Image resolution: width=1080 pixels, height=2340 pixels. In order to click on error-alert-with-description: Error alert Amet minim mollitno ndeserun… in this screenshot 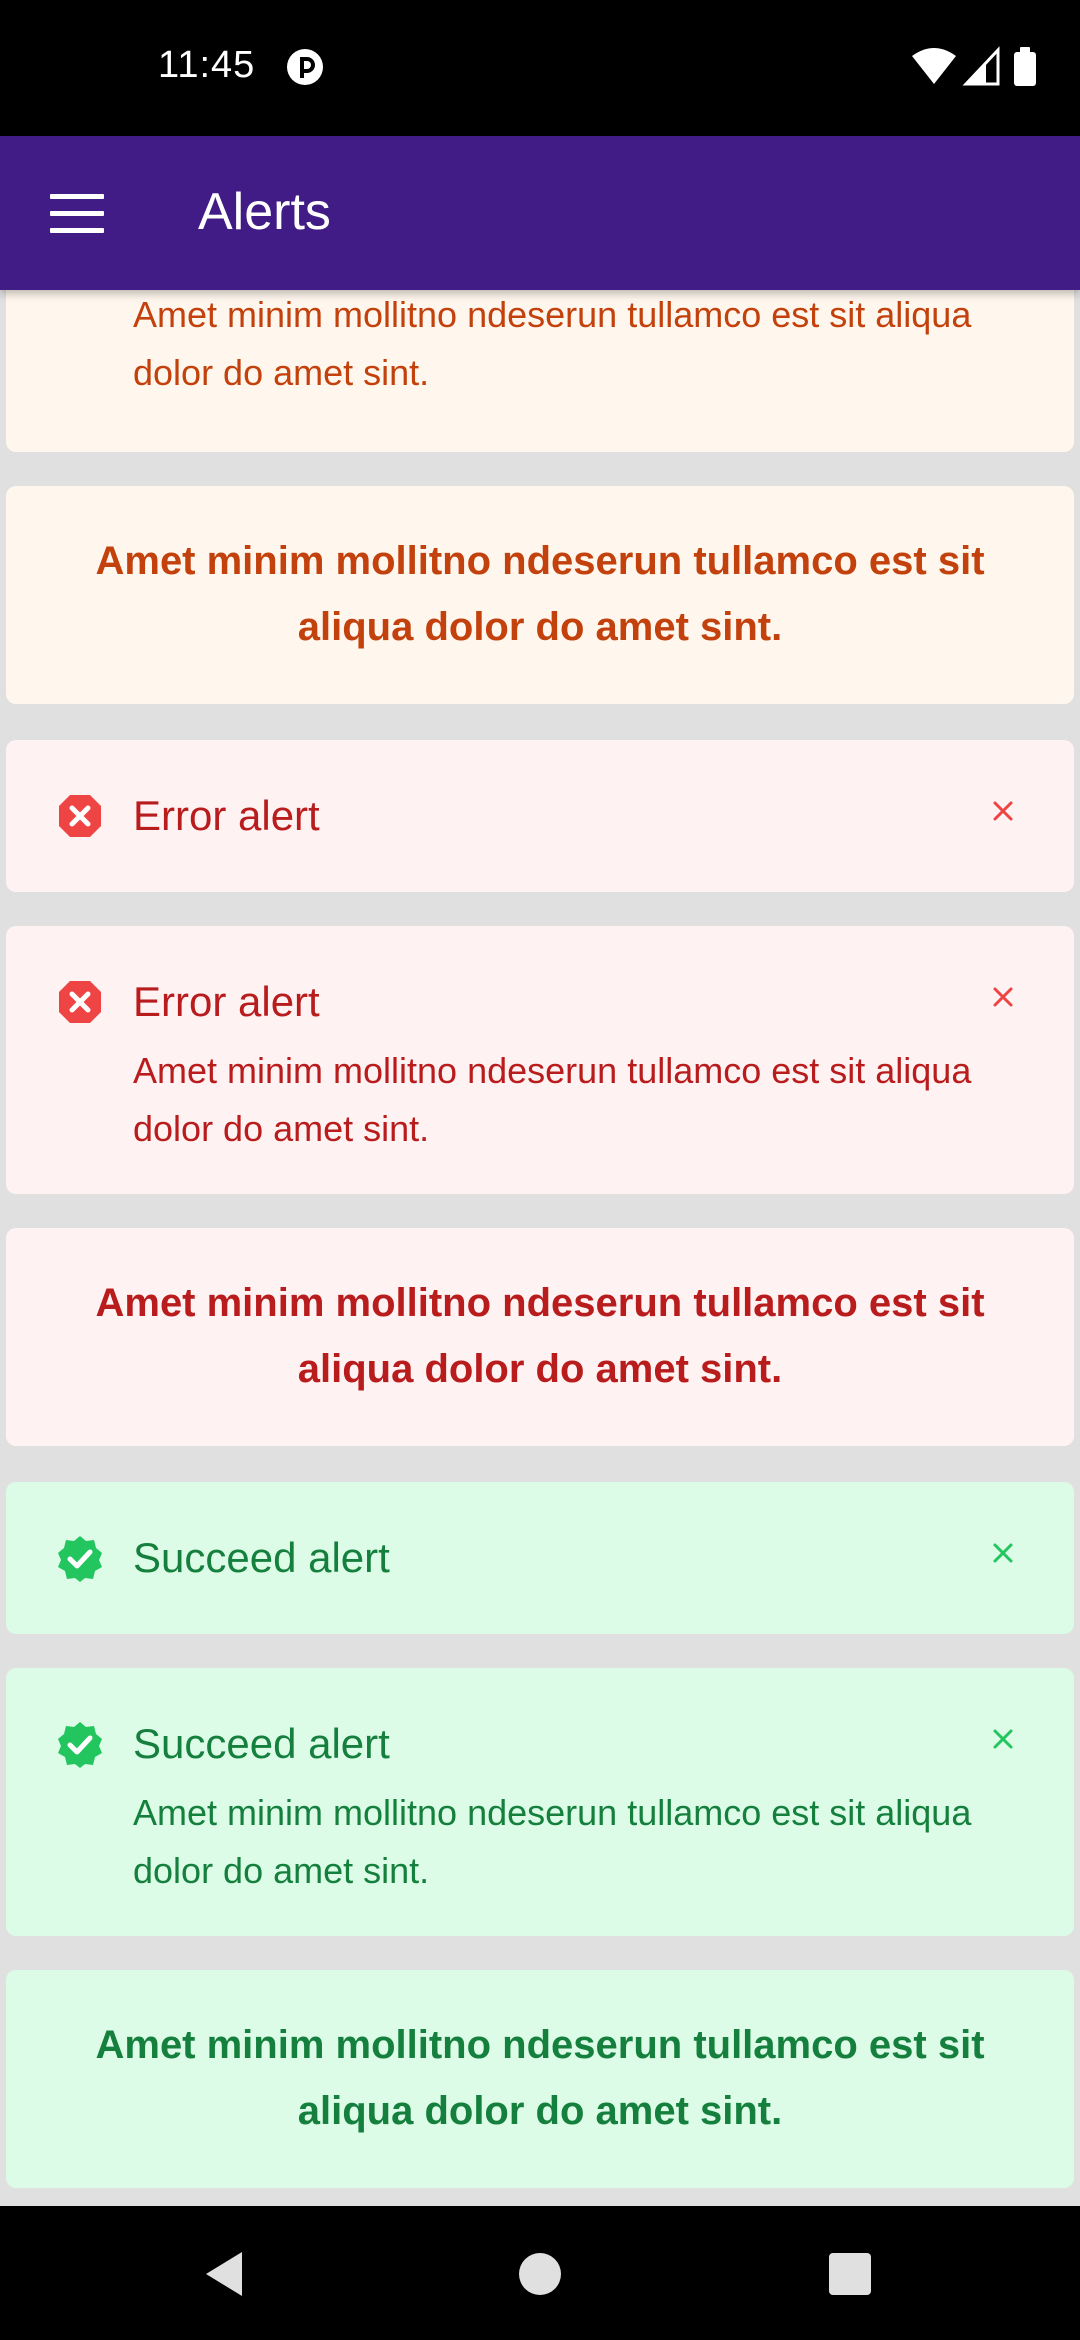, I will do `click(540, 1060)`.